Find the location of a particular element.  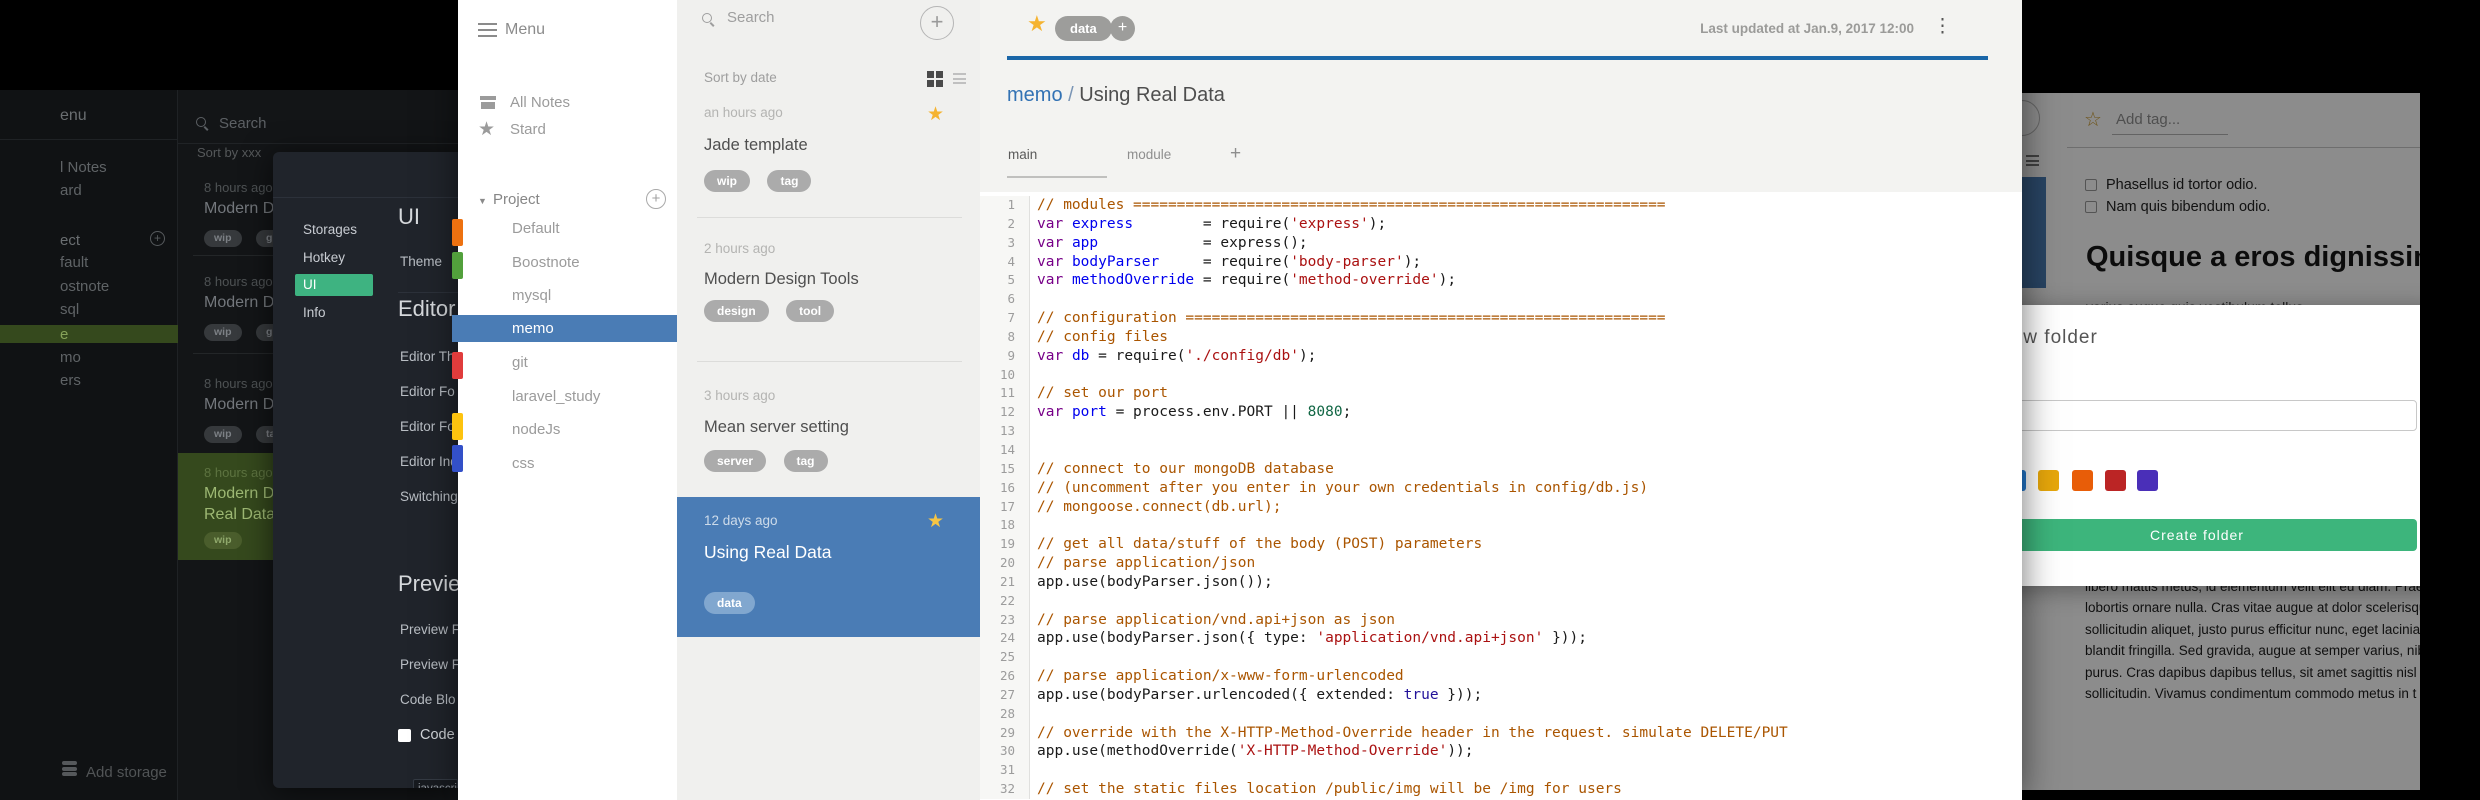

kebab-menu-icon: ⋮ is located at coordinates (1942, 26).